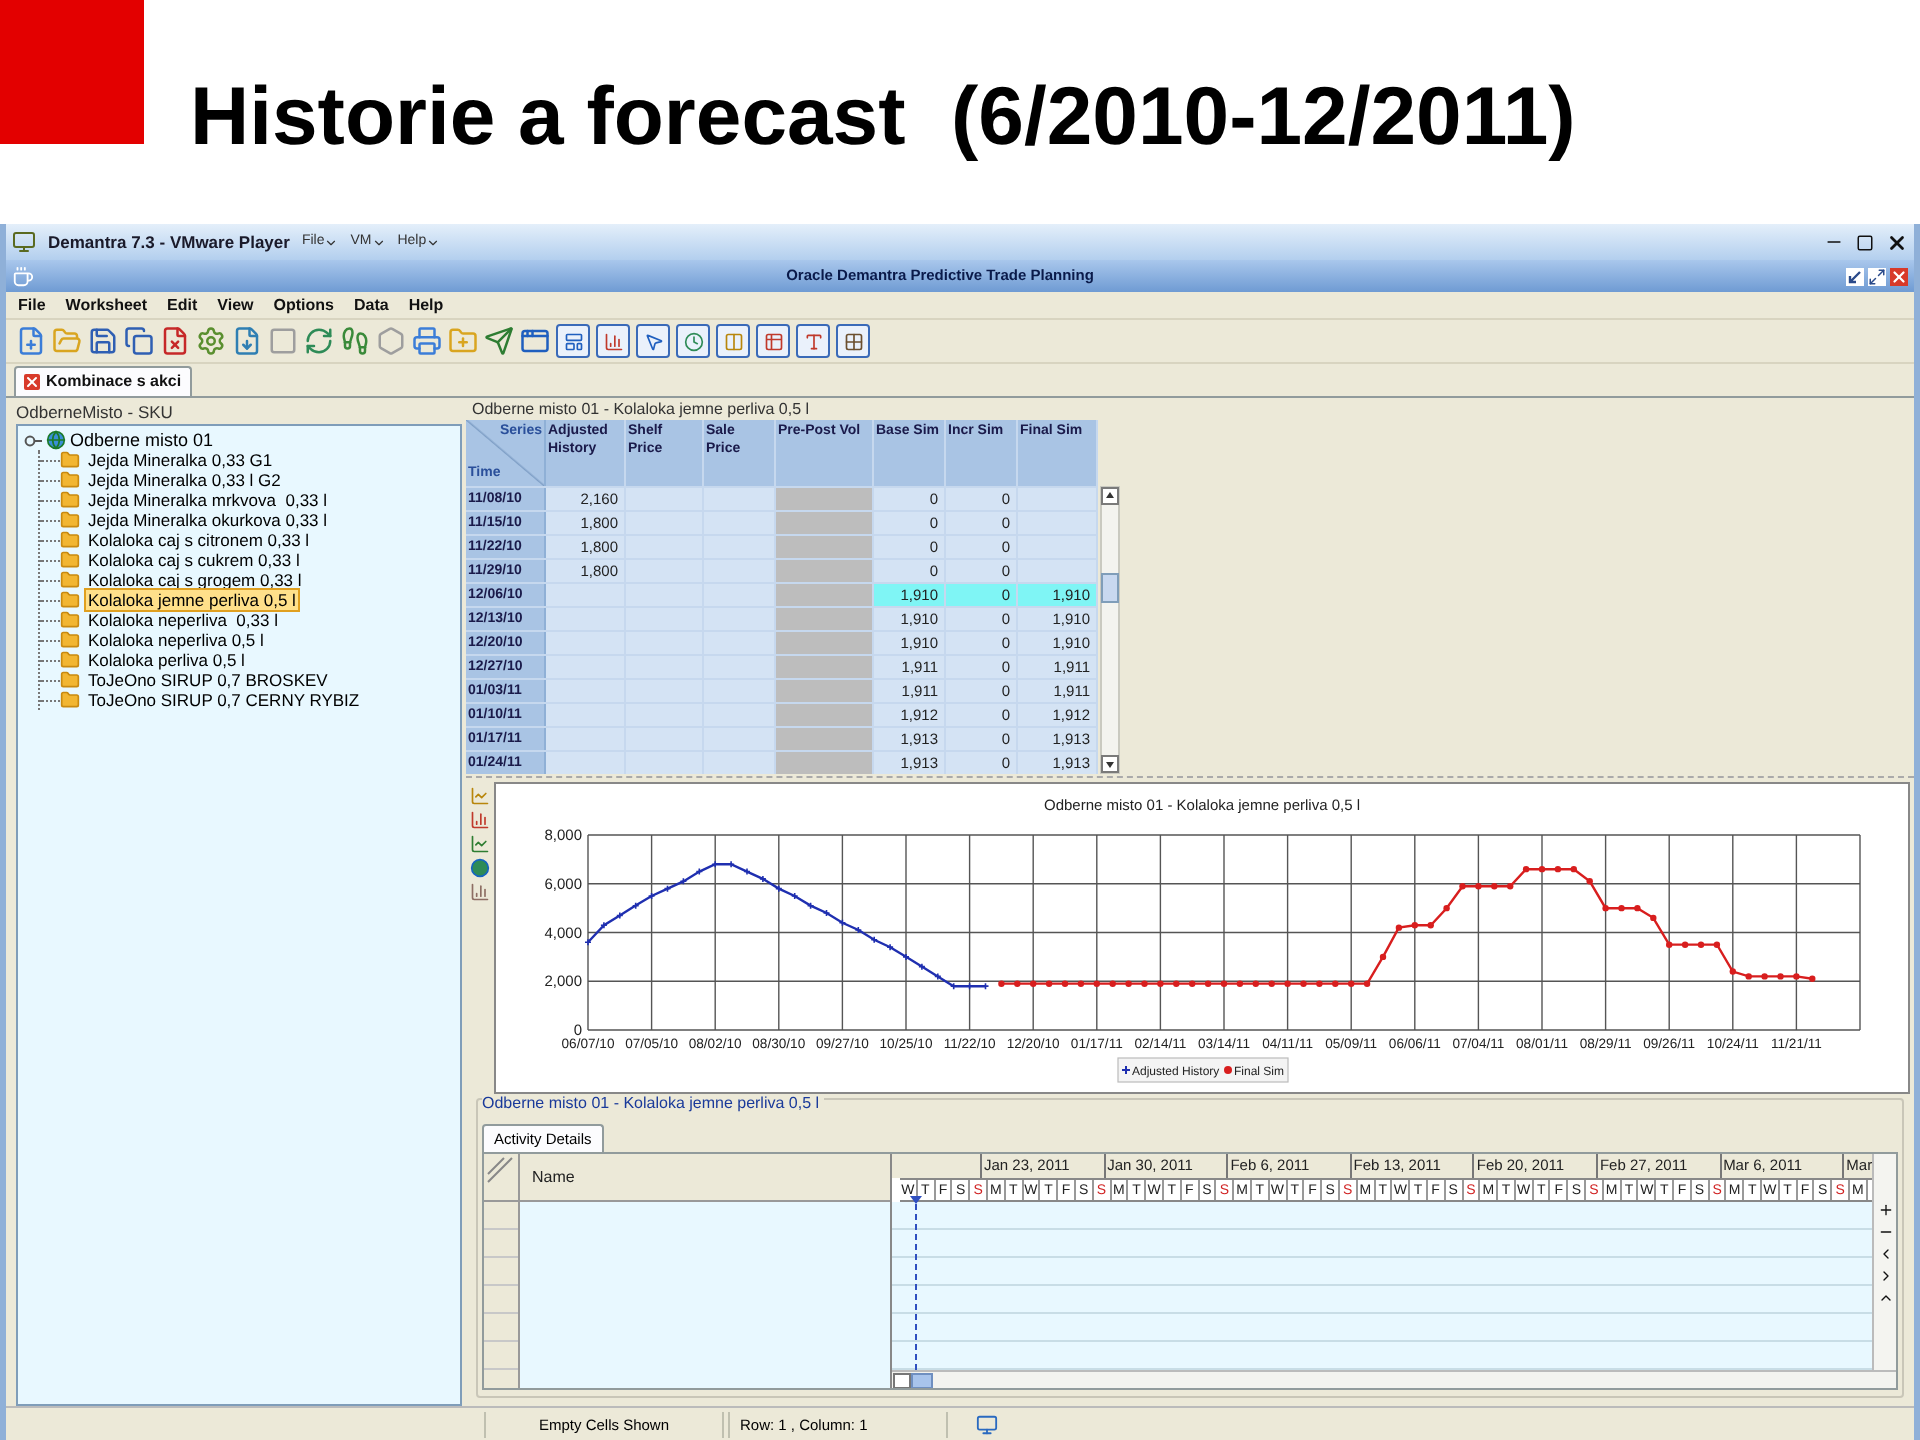  I want to click on expand-toggle-icon, so click(33, 440).